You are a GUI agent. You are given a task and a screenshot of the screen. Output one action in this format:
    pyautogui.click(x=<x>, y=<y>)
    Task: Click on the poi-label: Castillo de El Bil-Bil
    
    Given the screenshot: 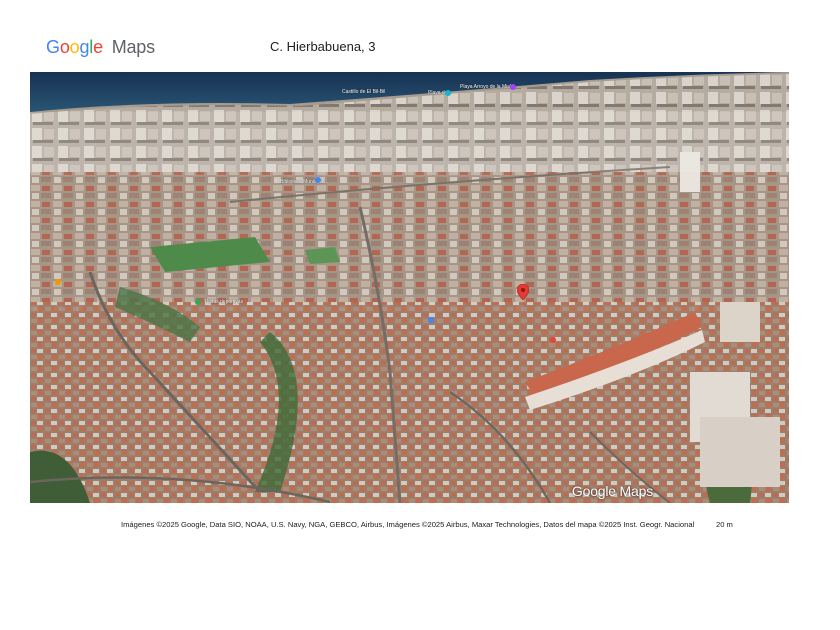 What is the action you would take?
    pyautogui.click(x=363, y=92)
    